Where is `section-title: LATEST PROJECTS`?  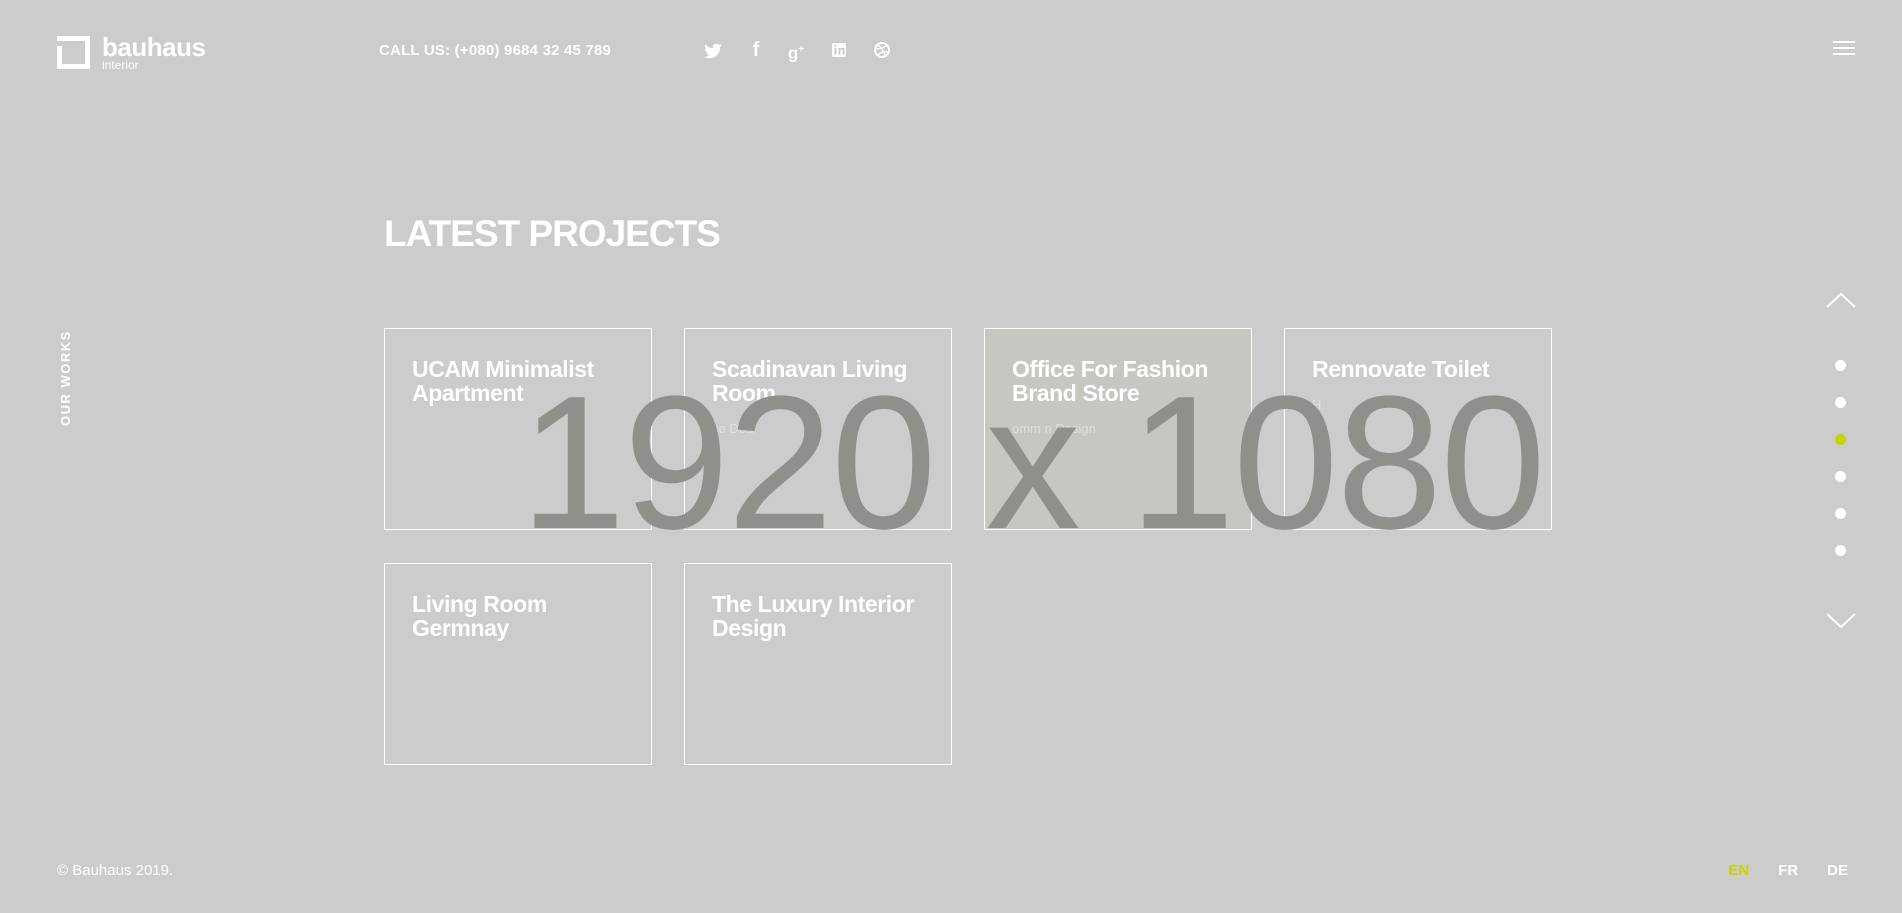 section-title: LATEST PROJECTS is located at coordinates (552, 233).